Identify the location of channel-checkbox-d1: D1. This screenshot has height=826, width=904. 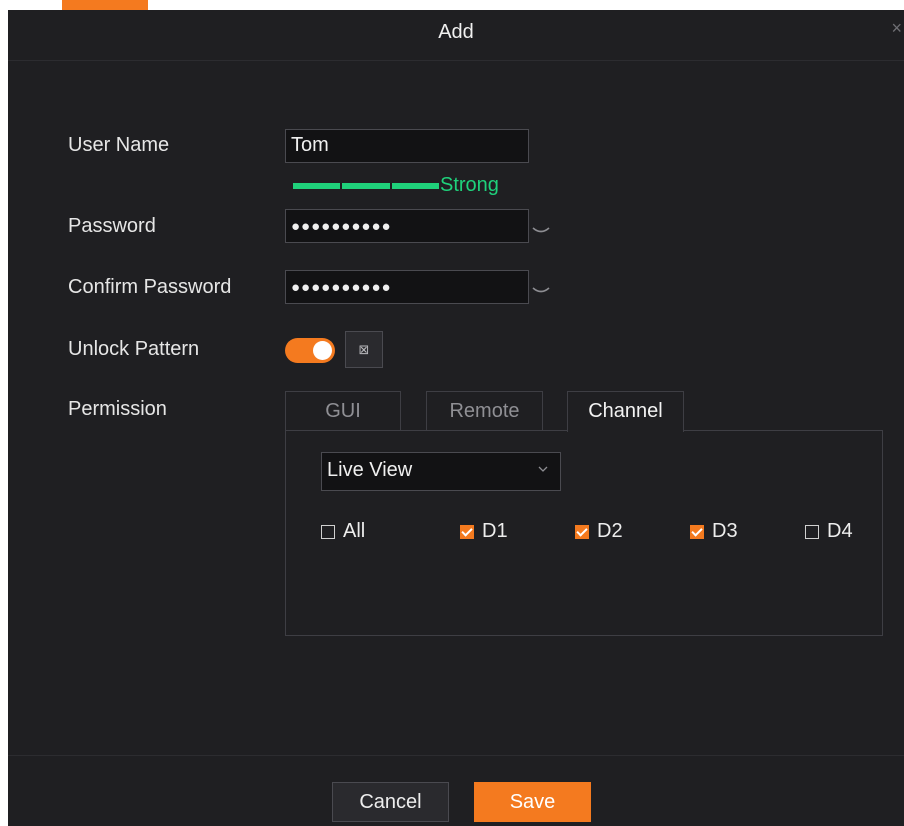
(484, 531).